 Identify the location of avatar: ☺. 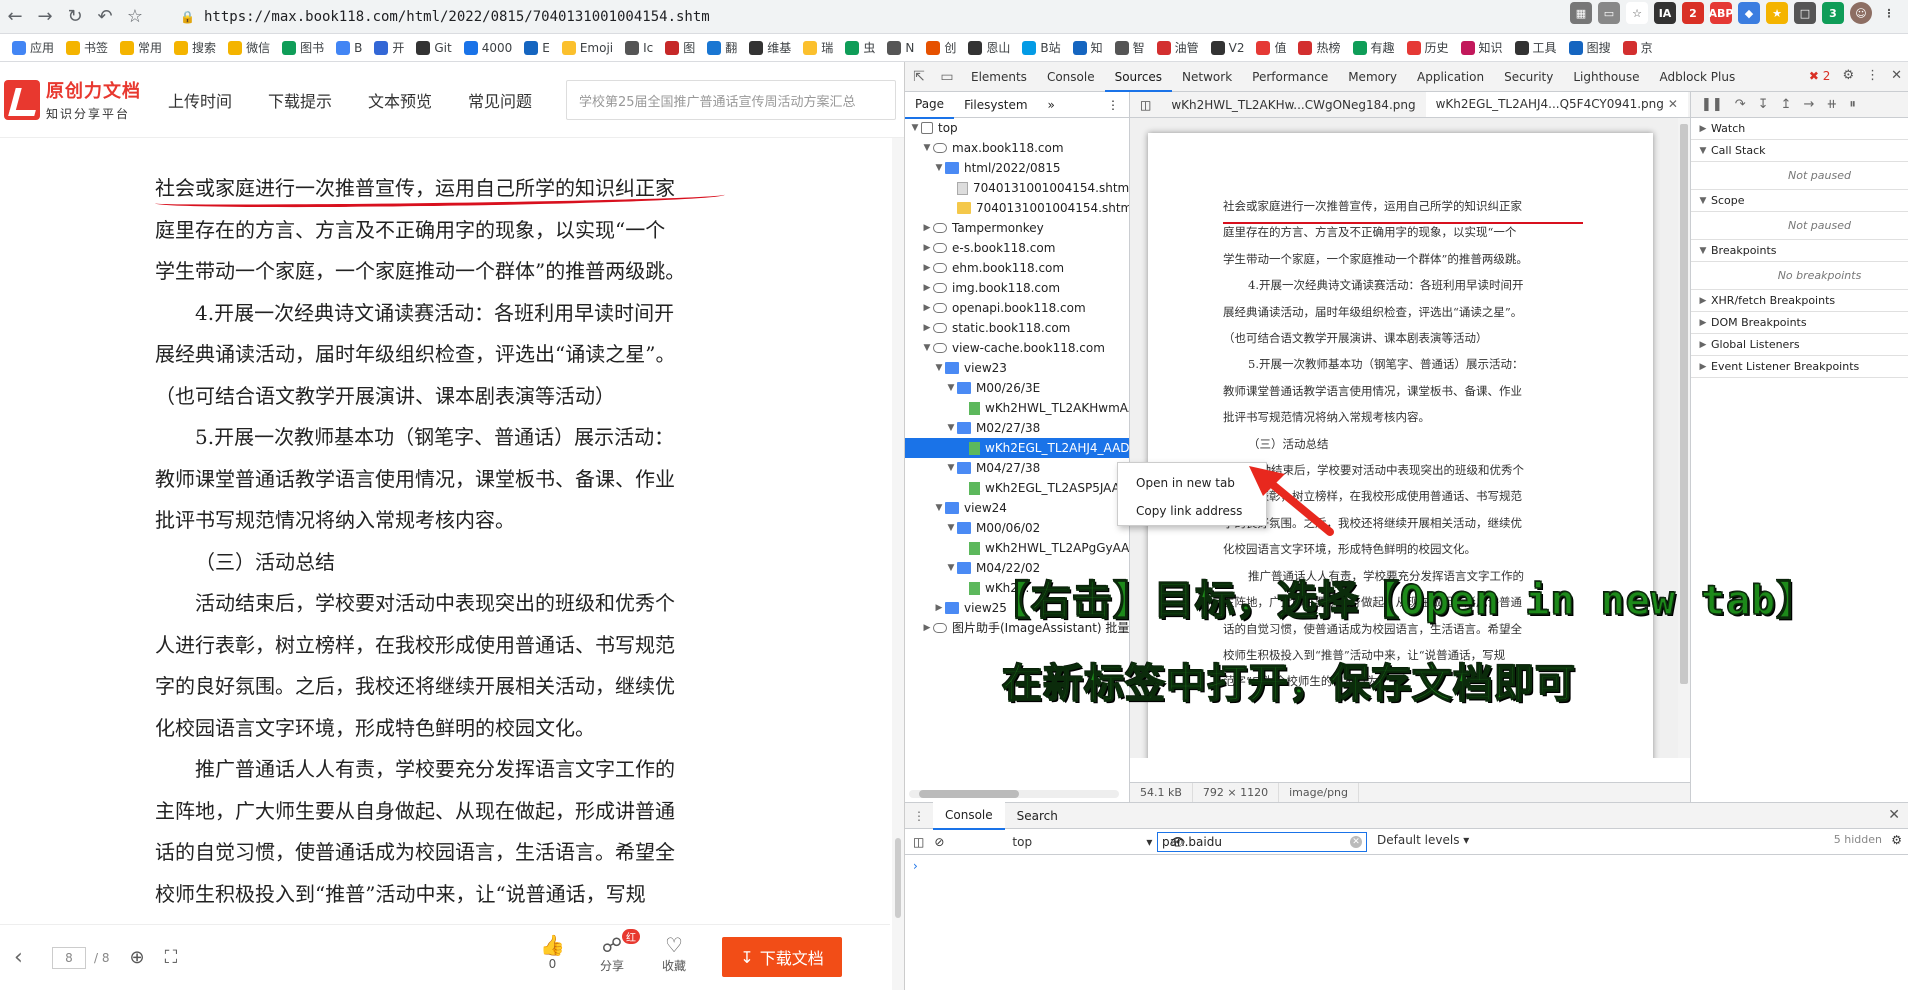
(1861, 13).